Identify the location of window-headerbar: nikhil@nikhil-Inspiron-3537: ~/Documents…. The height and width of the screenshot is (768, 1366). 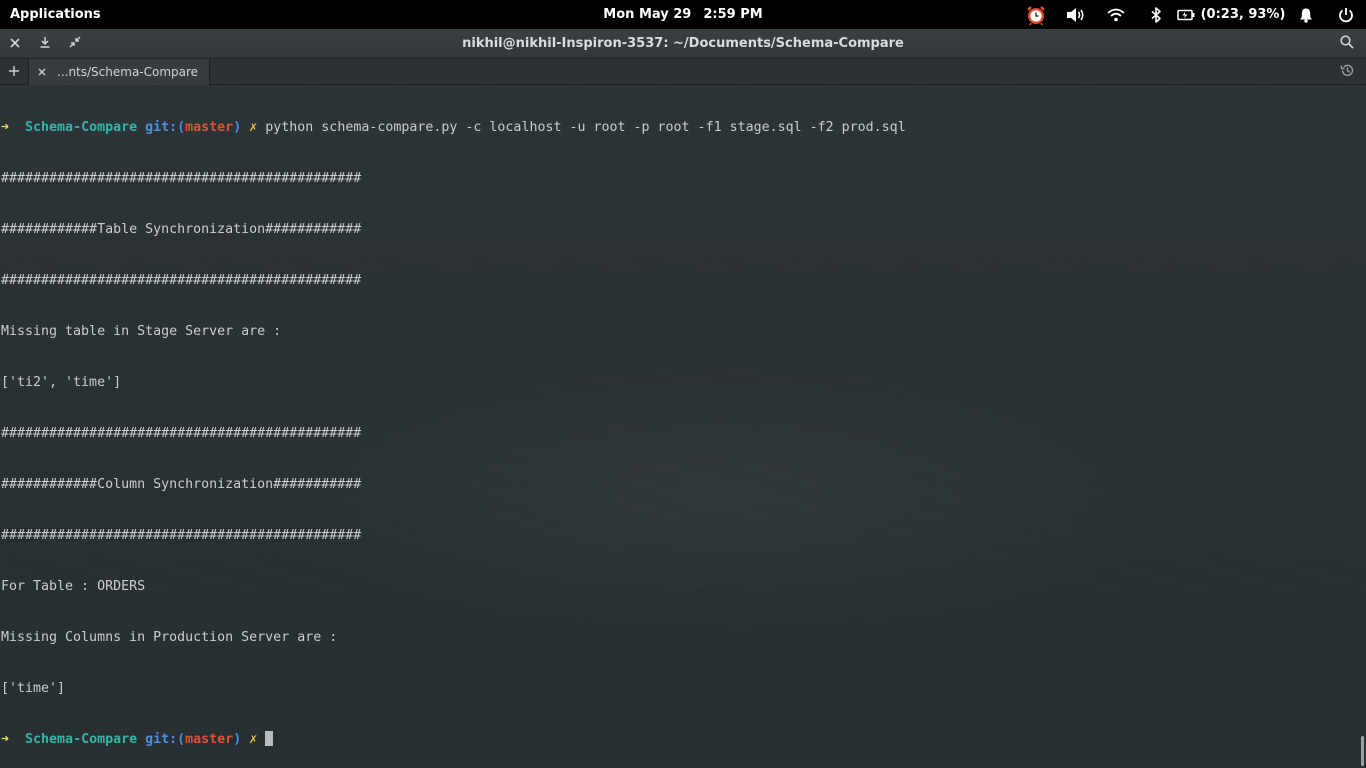
(683, 44).